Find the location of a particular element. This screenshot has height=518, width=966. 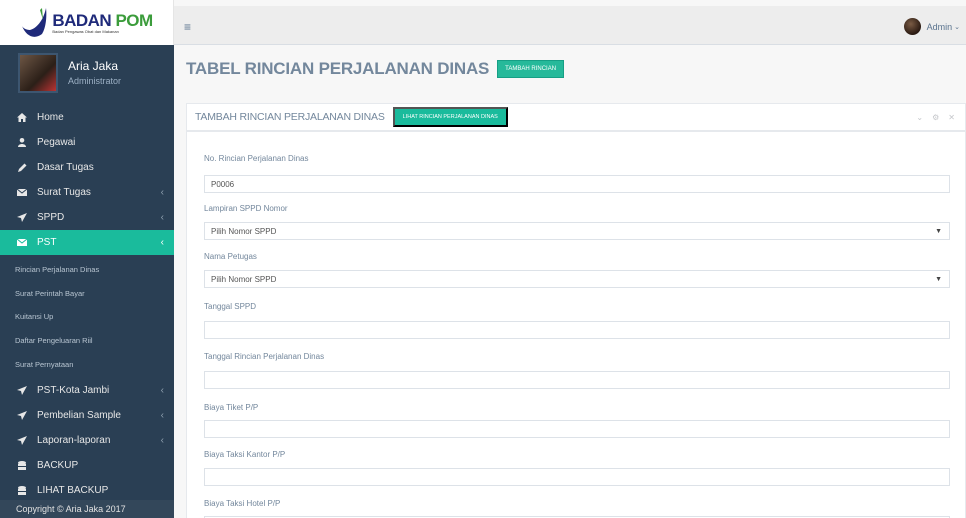

profile: Aria Jaka Administrator is located at coordinates (87, 72).